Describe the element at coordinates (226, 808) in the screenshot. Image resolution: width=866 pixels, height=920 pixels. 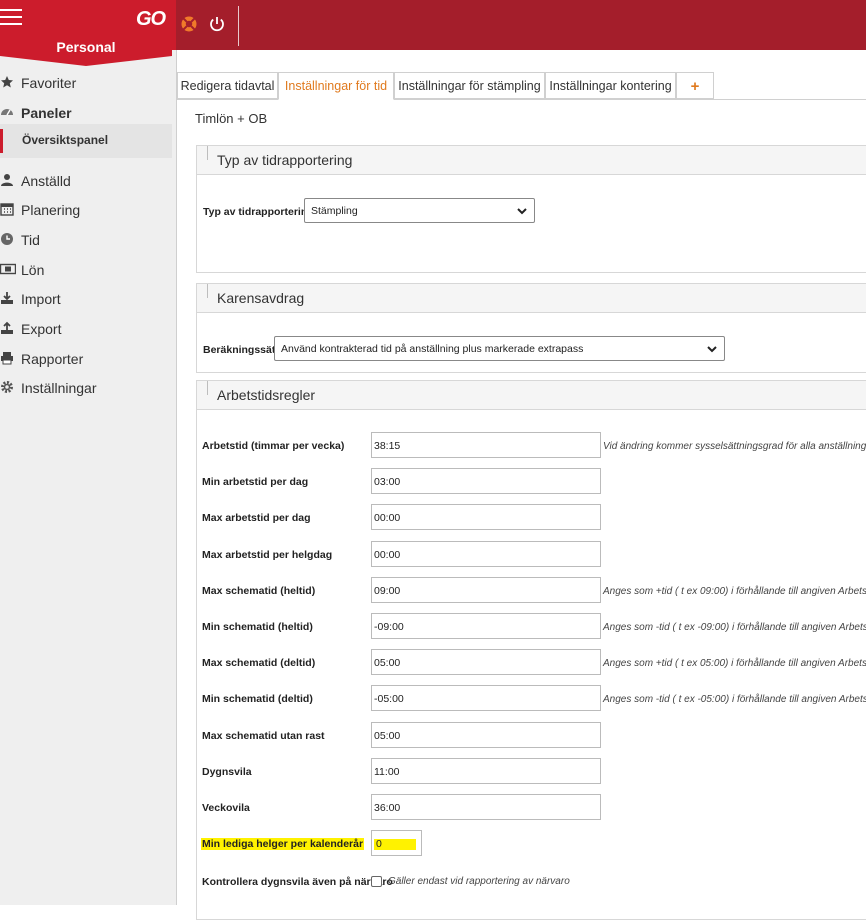
I see `field-label: Veckovila` at that location.